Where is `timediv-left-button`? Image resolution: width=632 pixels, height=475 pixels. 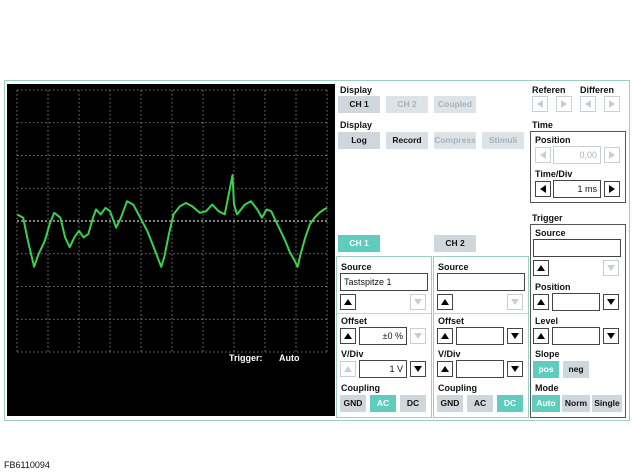 timediv-left-button is located at coordinates (543, 189).